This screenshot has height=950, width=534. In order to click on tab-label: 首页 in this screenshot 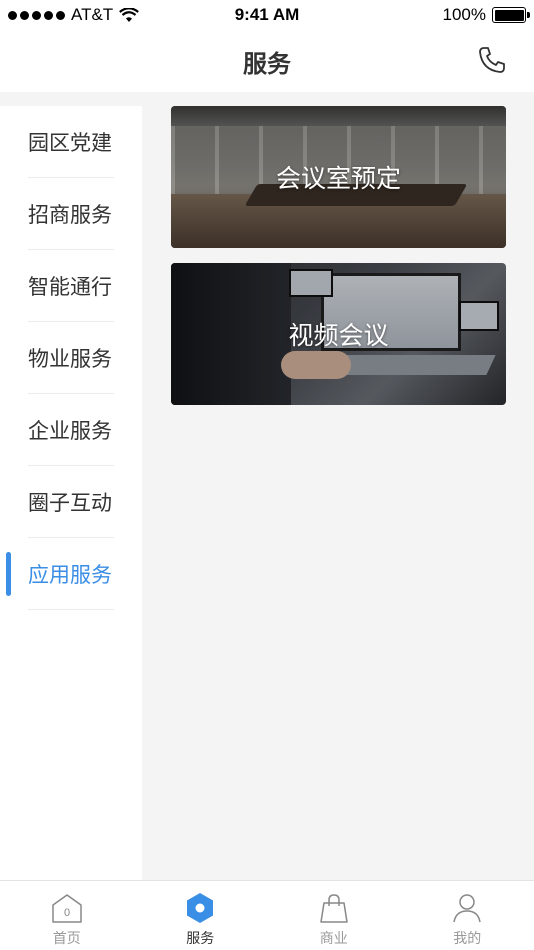, I will do `click(66, 939)`.